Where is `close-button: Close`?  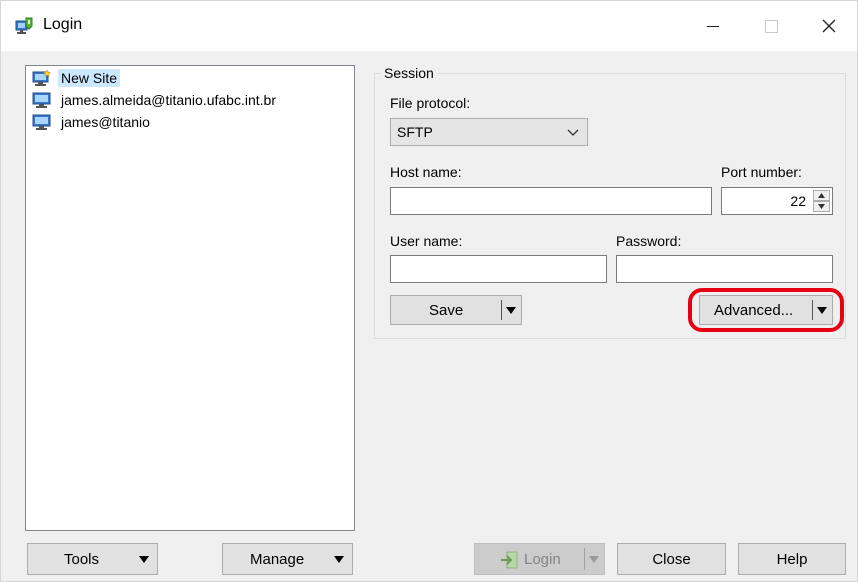
close-button: Close is located at coordinates (671, 559).